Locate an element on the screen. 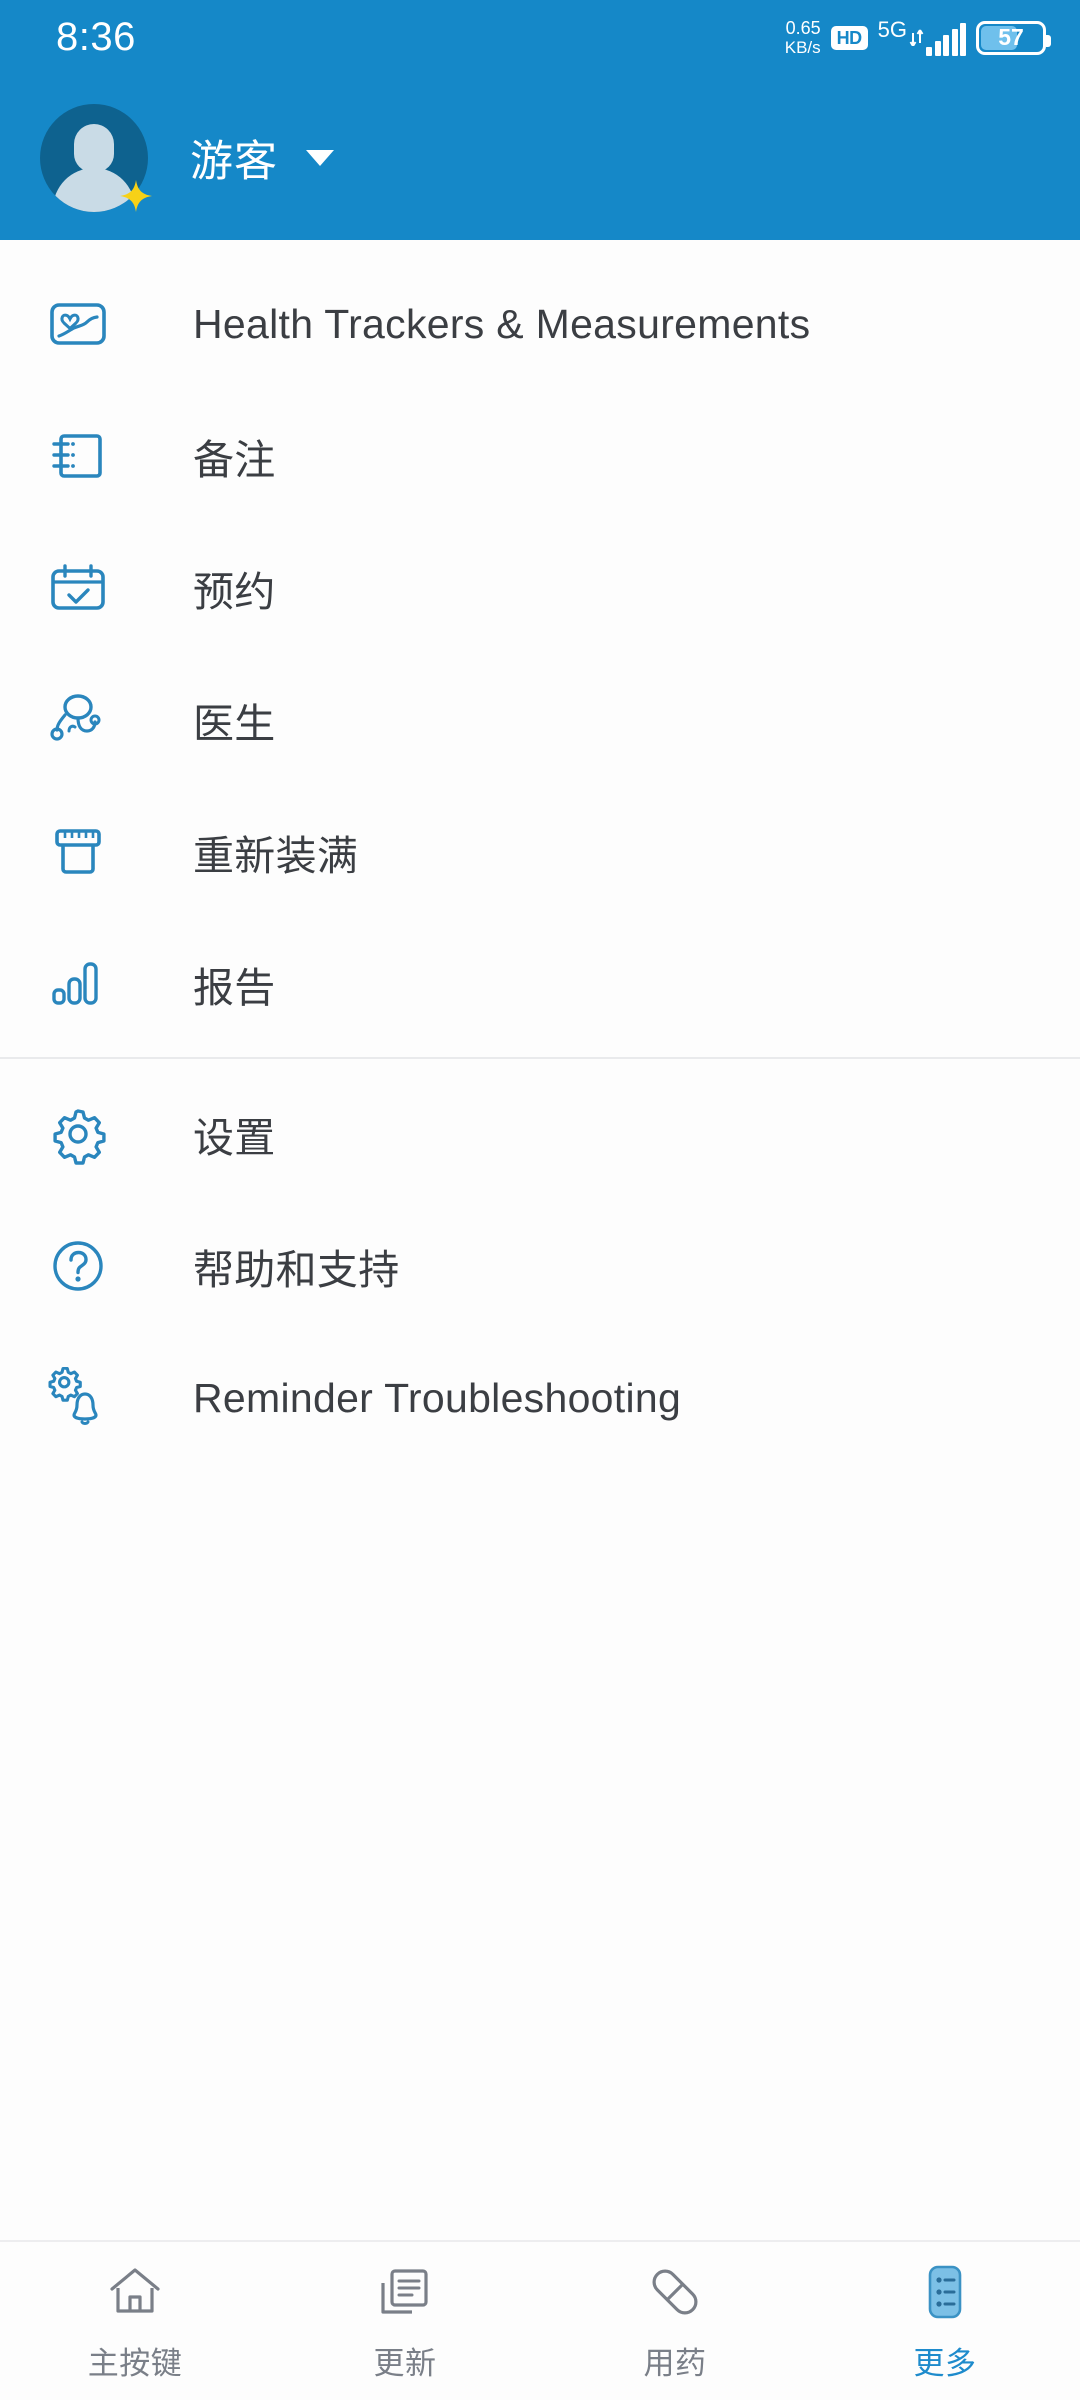  menu-item-label: 报告 is located at coordinates (234, 988).